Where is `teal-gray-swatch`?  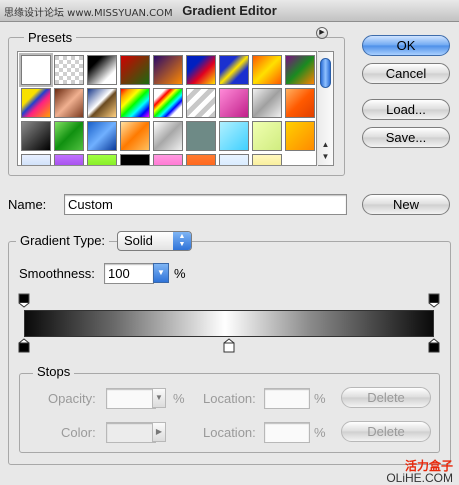 teal-gray-swatch is located at coordinates (201, 136).